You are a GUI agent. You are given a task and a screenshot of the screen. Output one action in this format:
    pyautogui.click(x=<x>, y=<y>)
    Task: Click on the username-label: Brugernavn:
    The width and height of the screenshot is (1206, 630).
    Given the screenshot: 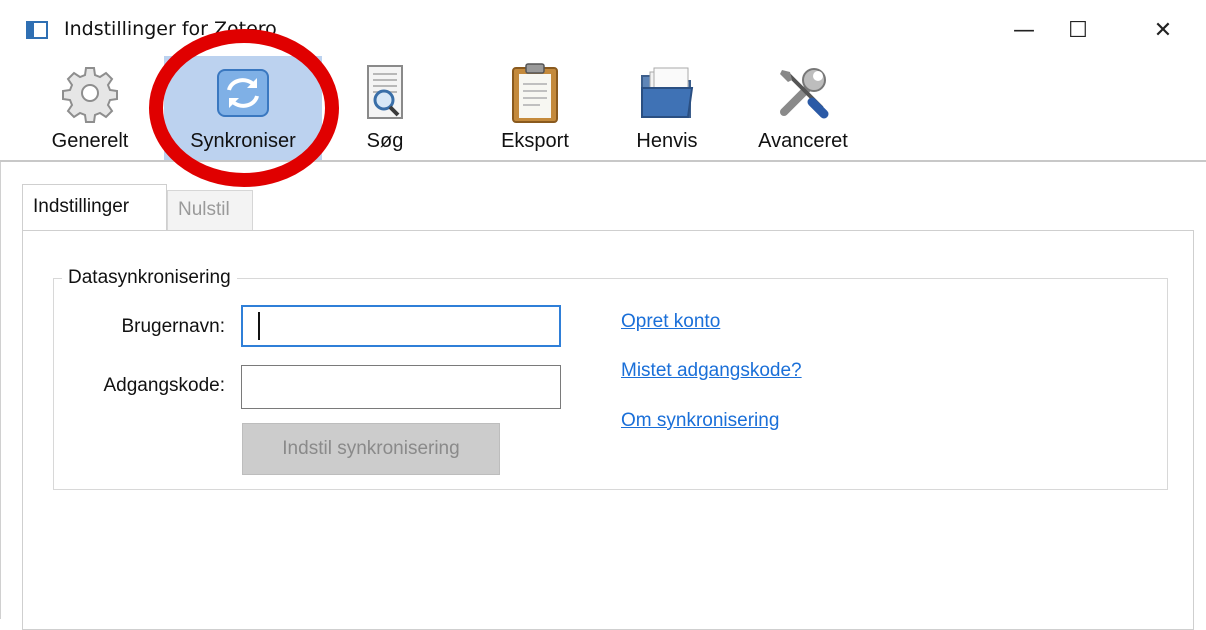 What is the action you would take?
    pyautogui.click(x=173, y=326)
    